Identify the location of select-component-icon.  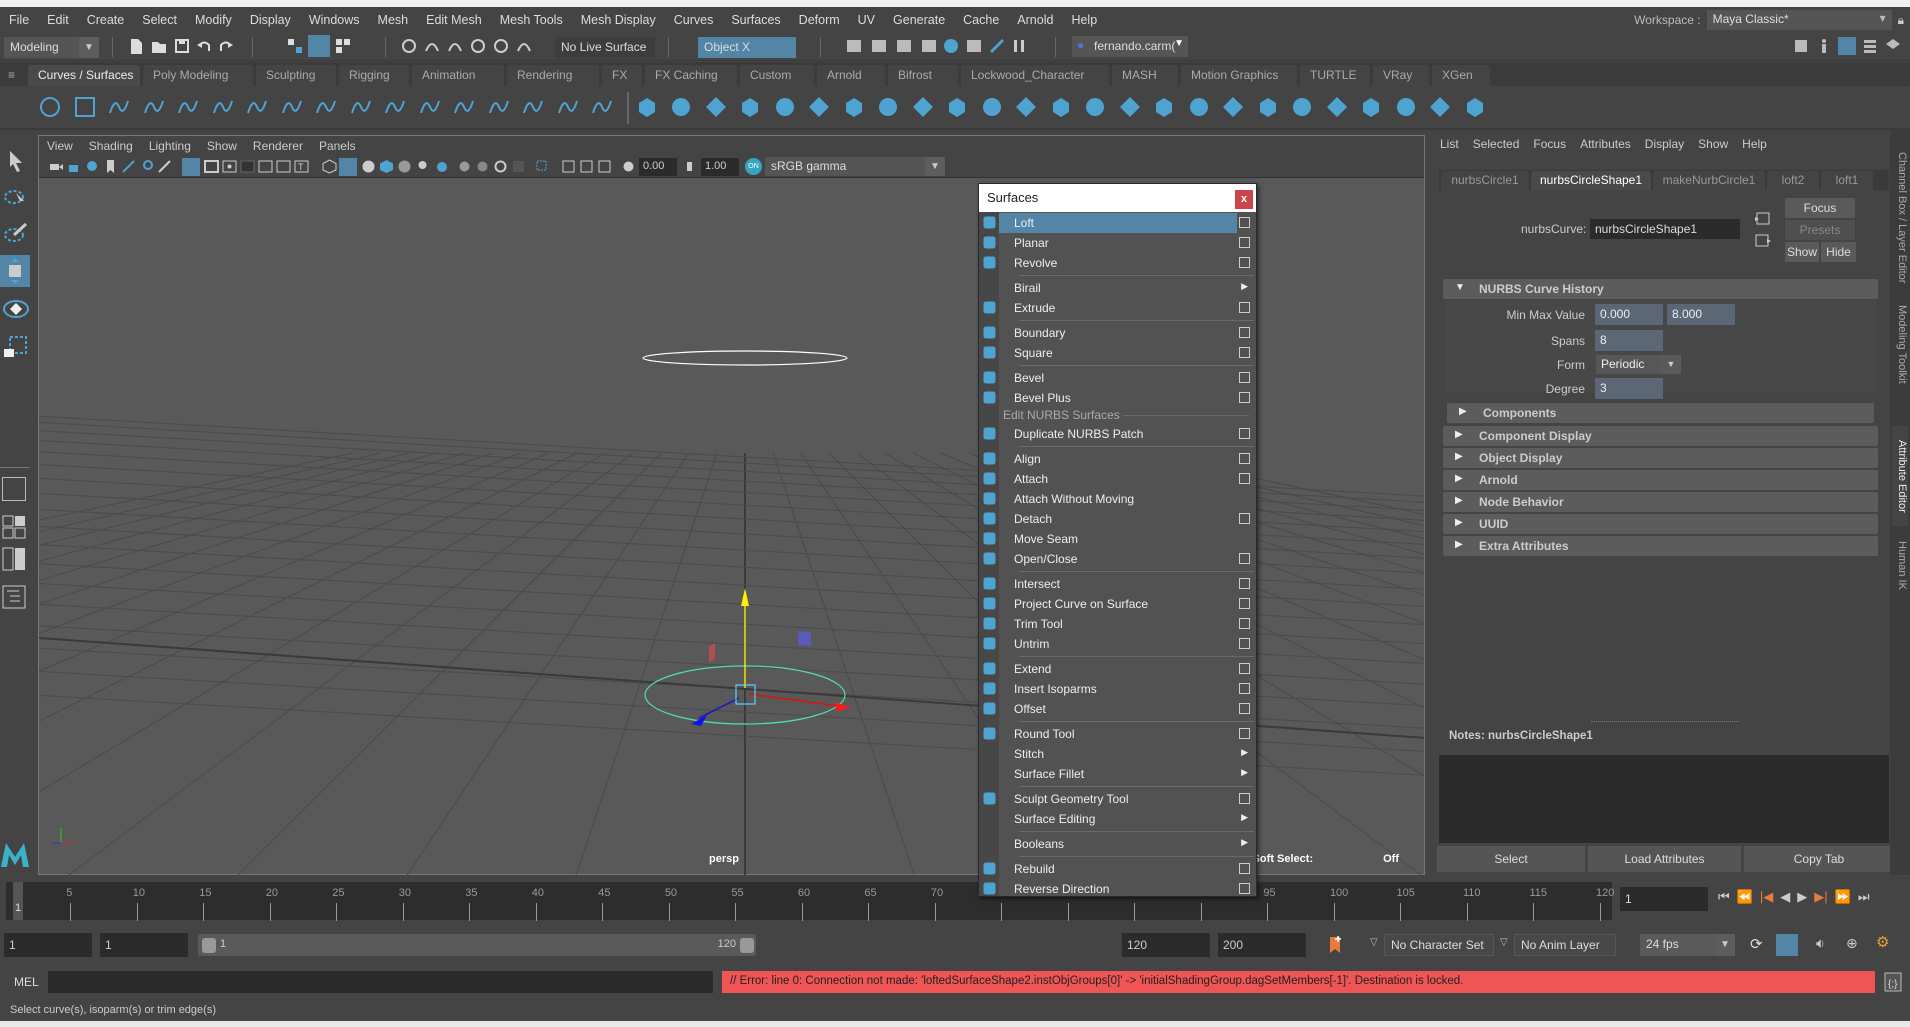
(343, 46).